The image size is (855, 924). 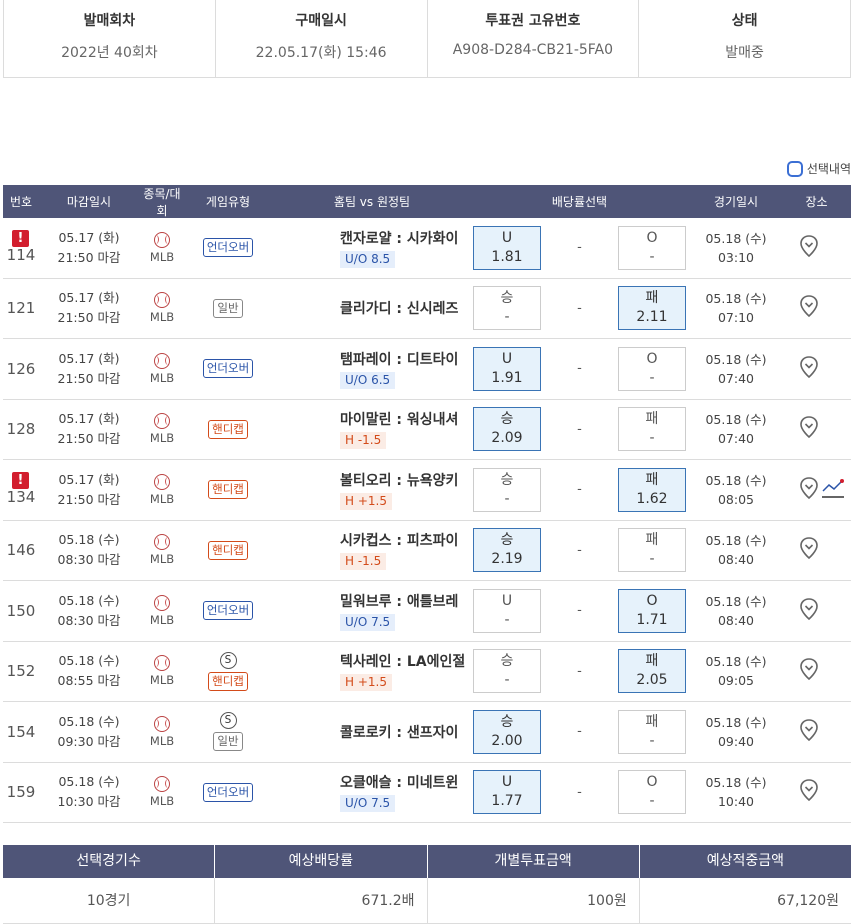 I want to click on deadline-date: 05.17 (화), so click(x=89, y=358).